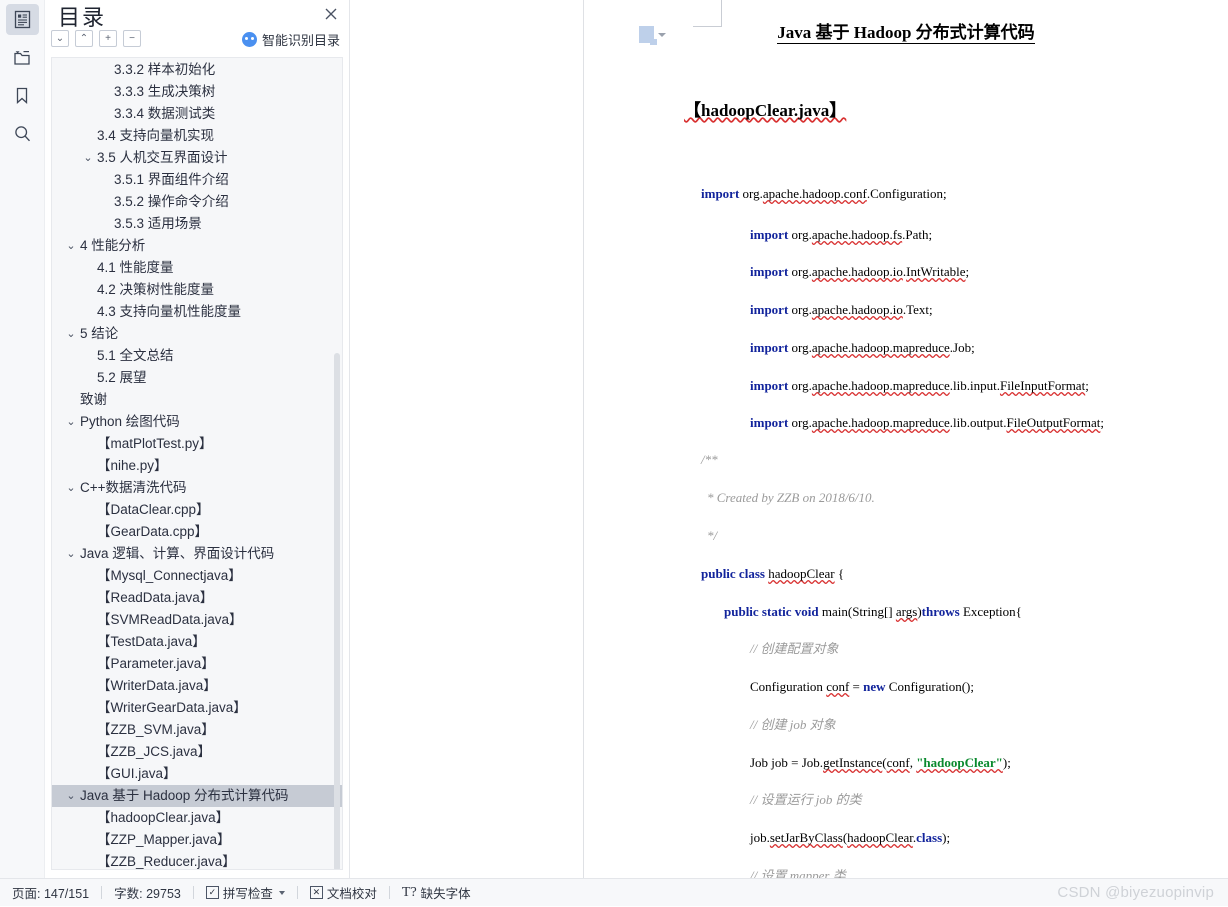 Image resolution: width=1228 pixels, height=907 pixels. Describe the element at coordinates (936, 271) in the screenshot. I see `code-token: IntWritable` at that location.